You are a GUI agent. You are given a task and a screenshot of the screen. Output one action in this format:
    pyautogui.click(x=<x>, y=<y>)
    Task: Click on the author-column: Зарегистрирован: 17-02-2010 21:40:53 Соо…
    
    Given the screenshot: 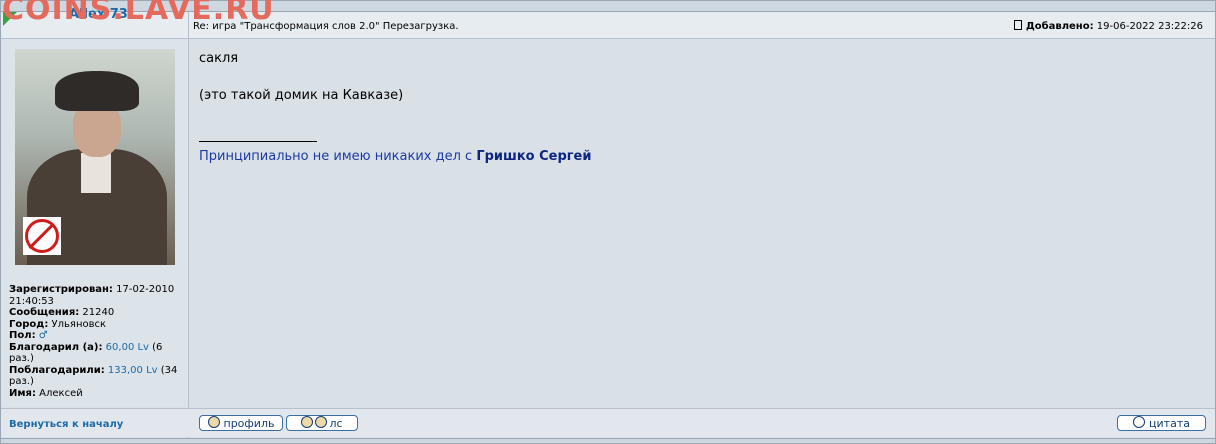 What is the action you would take?
    pyautogui.click(x=94, y=223)
    